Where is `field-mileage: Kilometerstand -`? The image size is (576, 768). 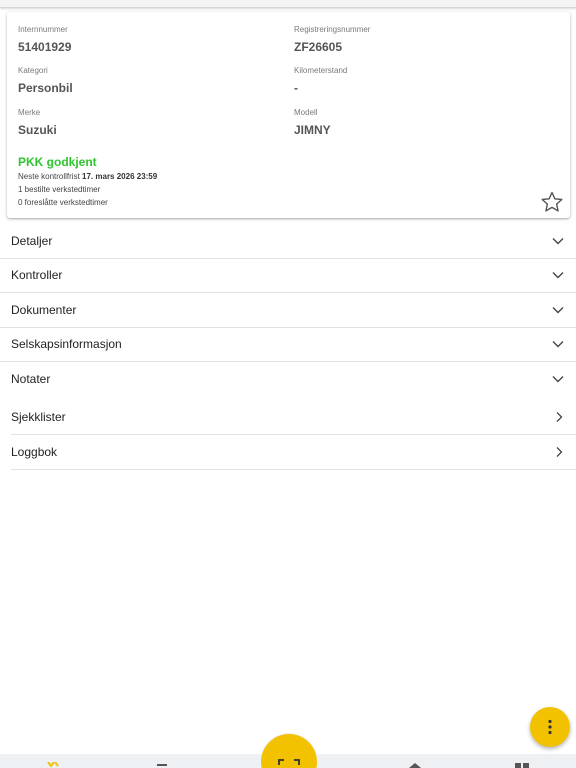 field-mileage: Kilometerstand - is located at coordinates (320, 81).